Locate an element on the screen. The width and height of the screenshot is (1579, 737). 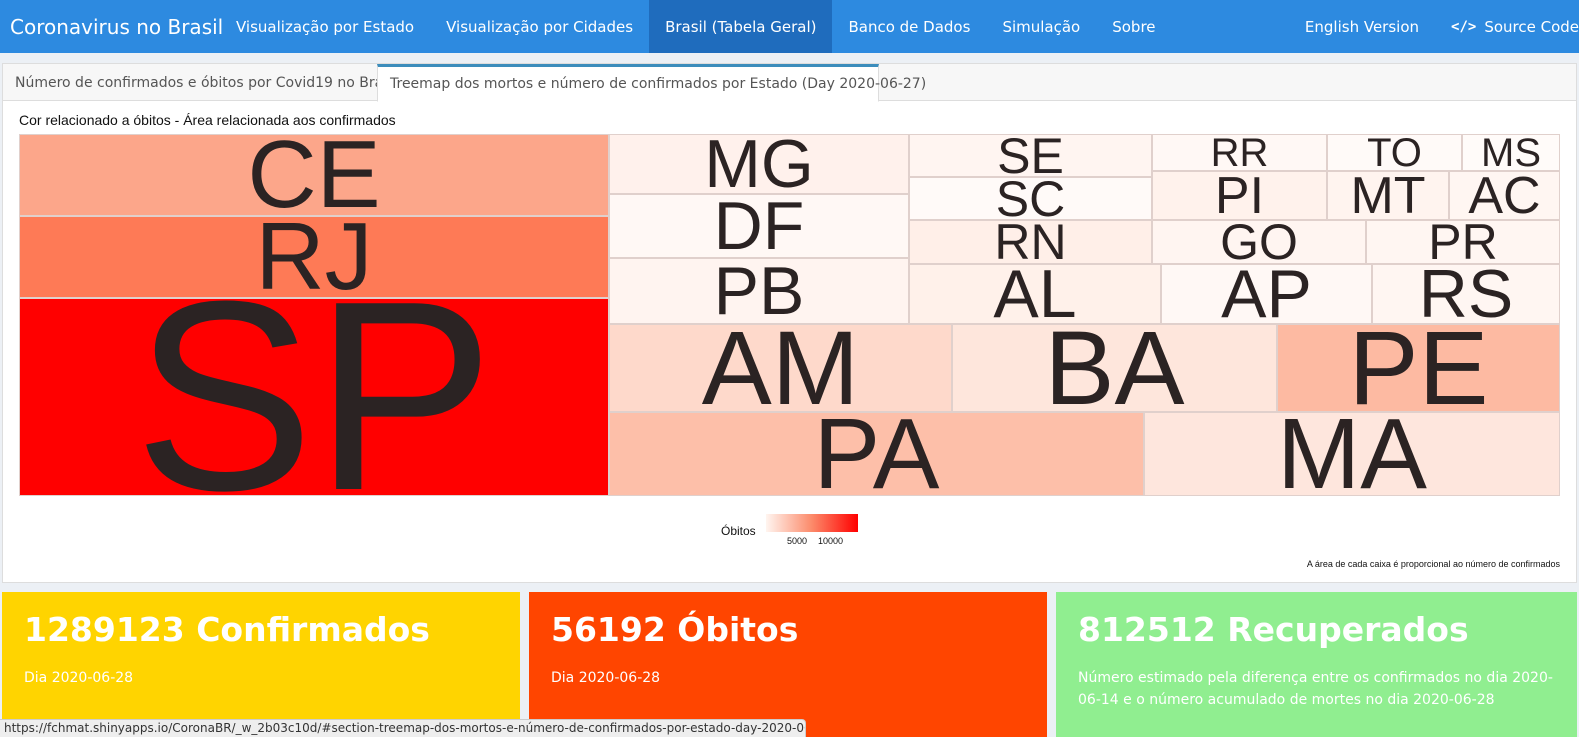
treemap-label-pa: PA is located at coordinates (876, 454).